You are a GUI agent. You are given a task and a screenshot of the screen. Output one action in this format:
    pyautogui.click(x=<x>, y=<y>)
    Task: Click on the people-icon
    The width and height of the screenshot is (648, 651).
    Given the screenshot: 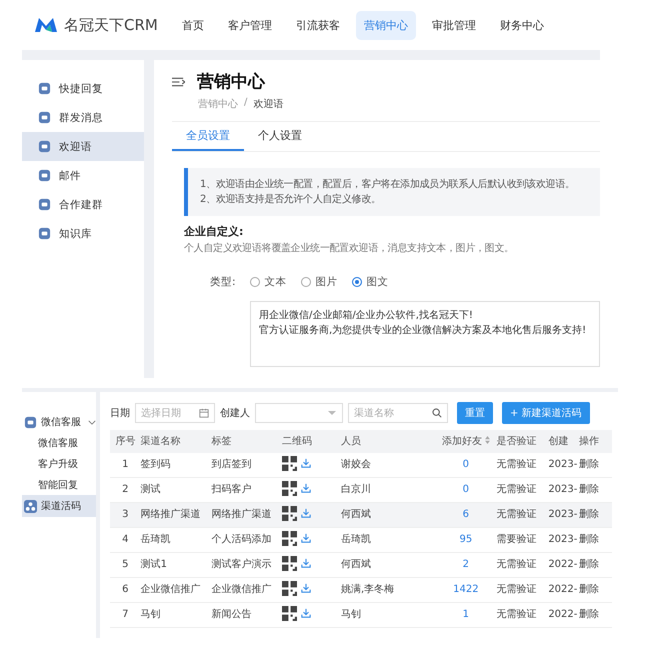 What is the action you would take?
    pyautogui.click(x=30, y=506)
    